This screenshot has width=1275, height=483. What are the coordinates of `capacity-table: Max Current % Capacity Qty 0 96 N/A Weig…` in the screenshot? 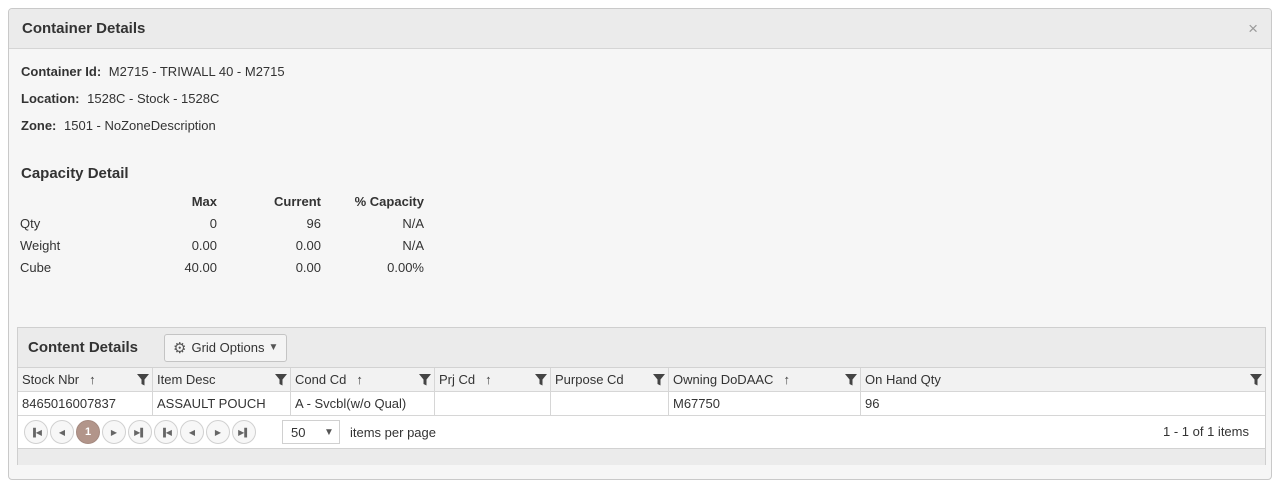 It's located at (222, 234).